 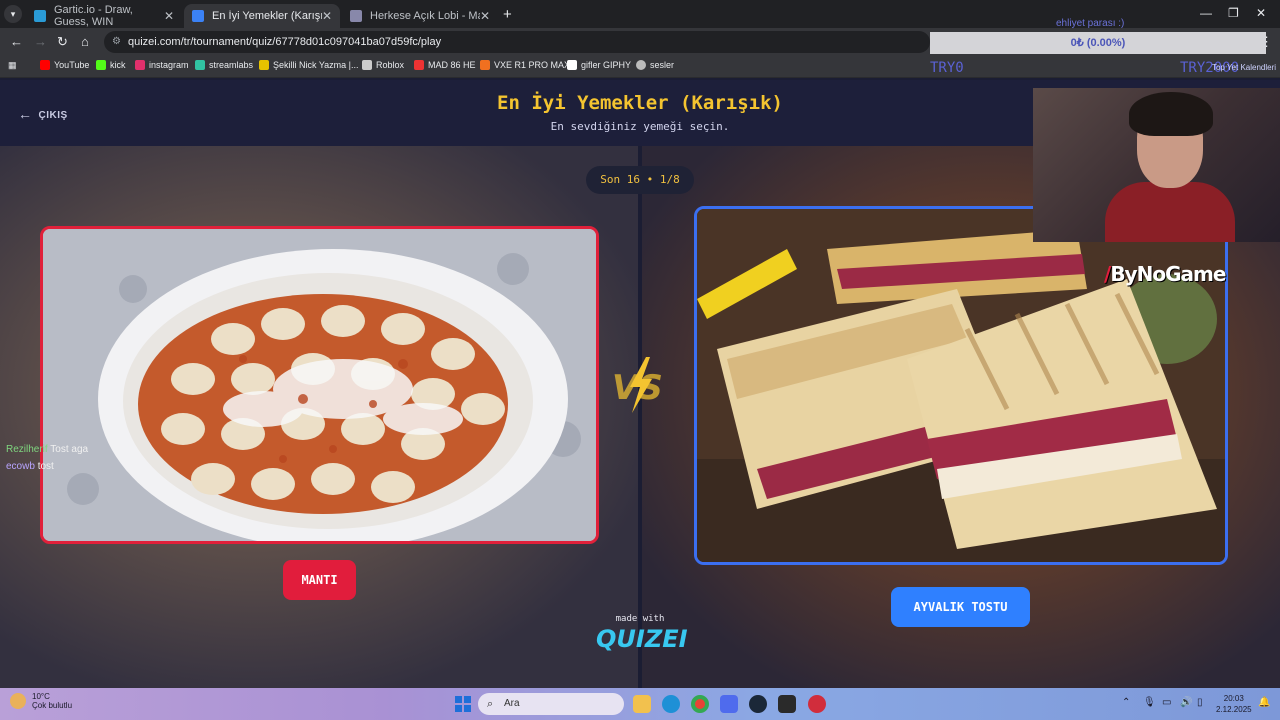 I want to click on tab-makeitmeme: Herkese Açık Lobi - Make it Me ✕, so click(x=420, y=16).